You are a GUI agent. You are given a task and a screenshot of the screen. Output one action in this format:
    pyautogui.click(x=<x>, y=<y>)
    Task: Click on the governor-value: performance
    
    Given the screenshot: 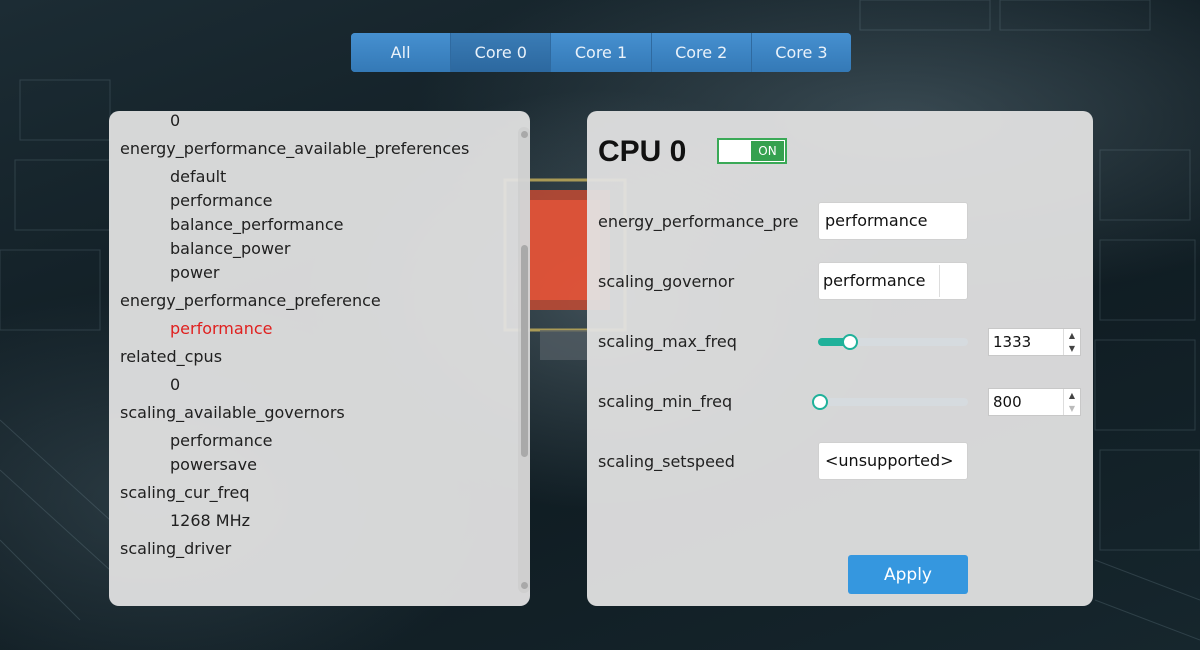 What is the action you would take?
    pyautogui.click(x=874, y=280)
    